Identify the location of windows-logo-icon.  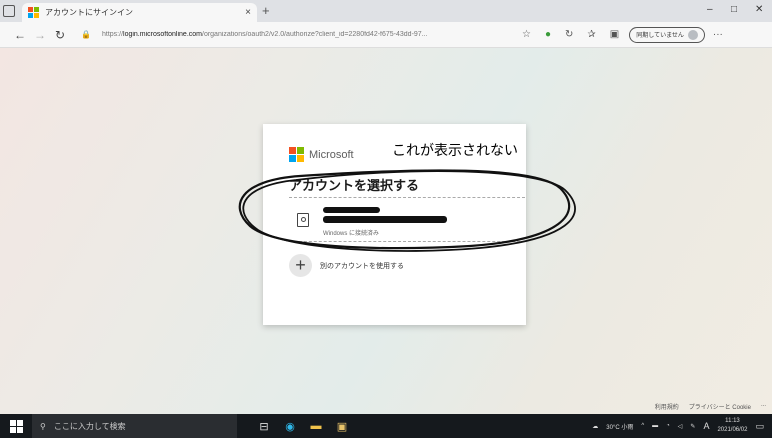
(16, 426).